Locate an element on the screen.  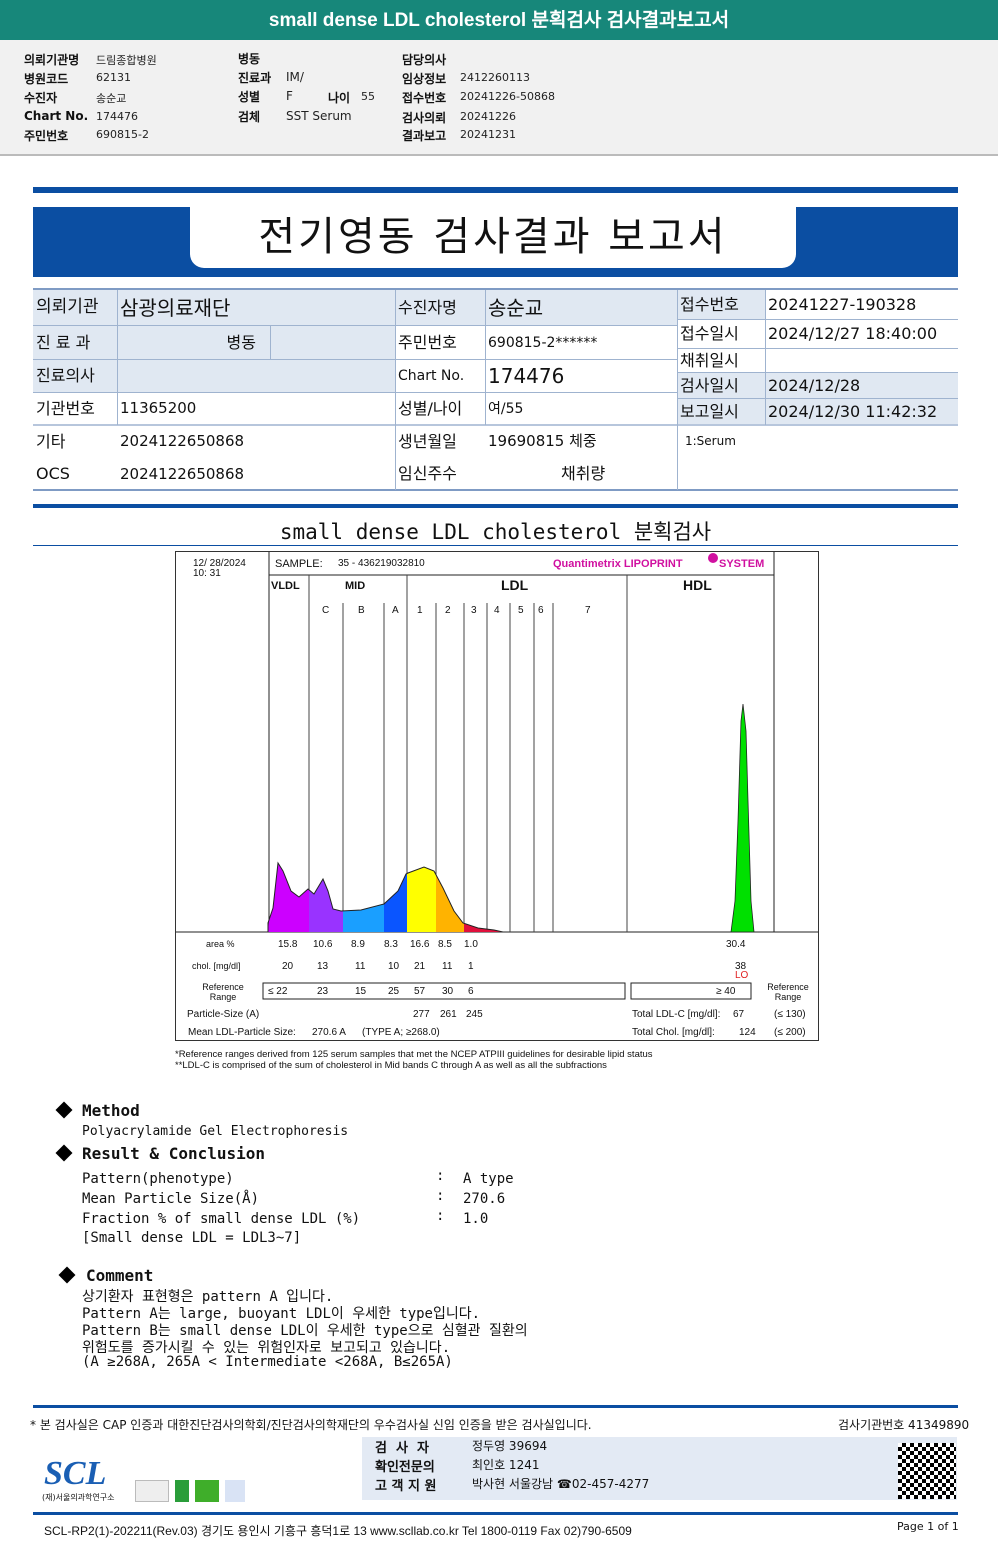
band-label: 6 is located at coordinates (541, 610).